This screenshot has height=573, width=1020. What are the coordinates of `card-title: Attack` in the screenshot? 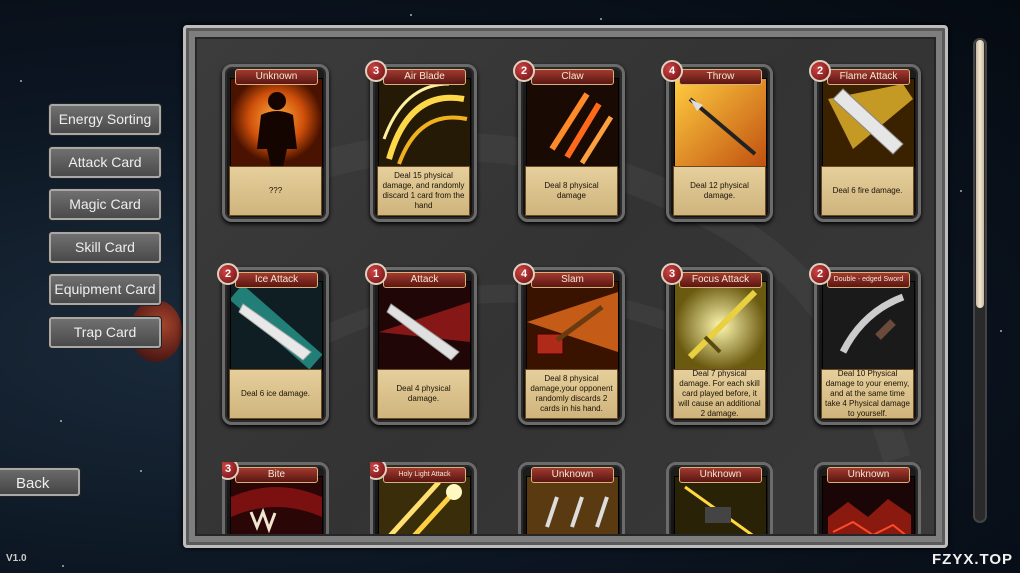 It's located at (424, 280).